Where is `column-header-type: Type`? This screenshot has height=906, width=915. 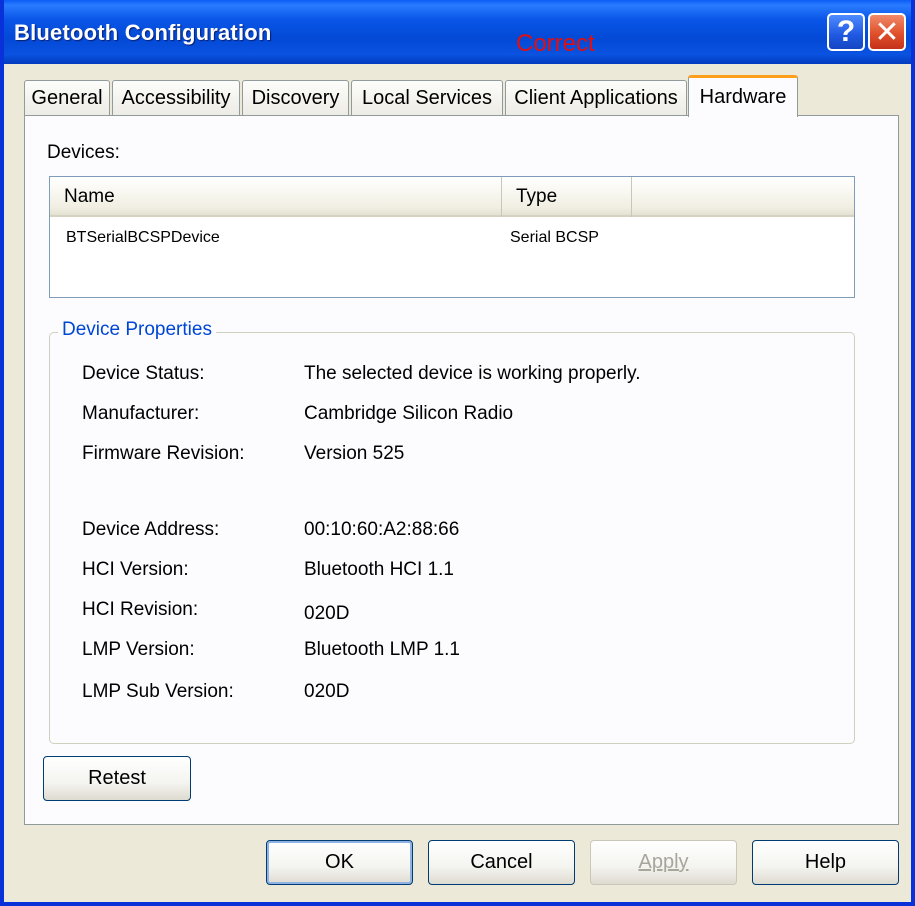 column-header-type: Type is located at coordinates (567, 197).